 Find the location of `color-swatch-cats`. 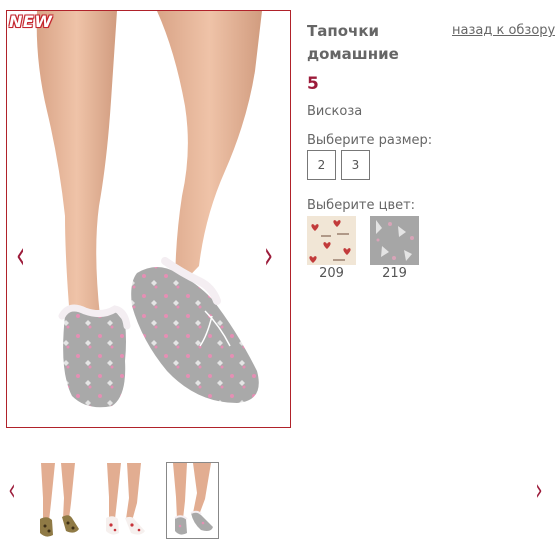

color-swatch-cats is located at coordinates (394, 240).